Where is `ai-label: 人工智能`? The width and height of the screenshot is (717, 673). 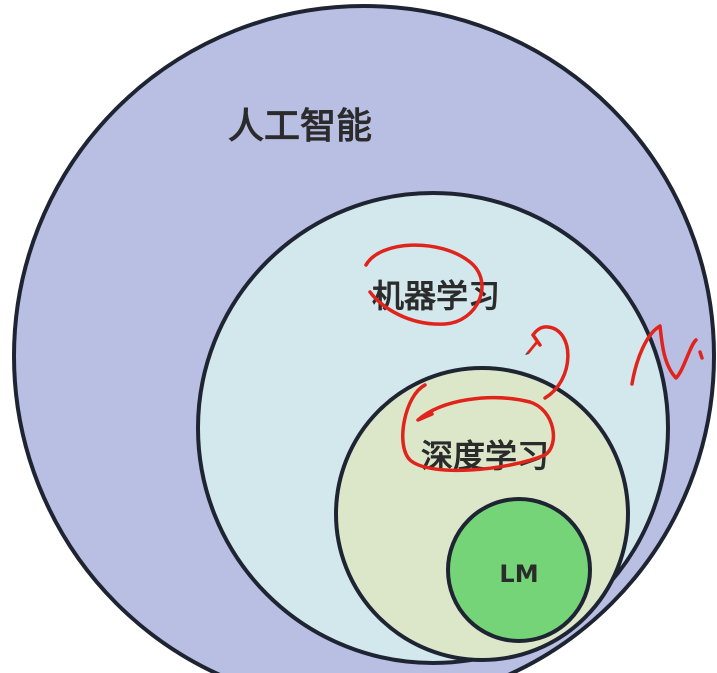
ai-label: 人工智能 is located at coordinates (300, 126).